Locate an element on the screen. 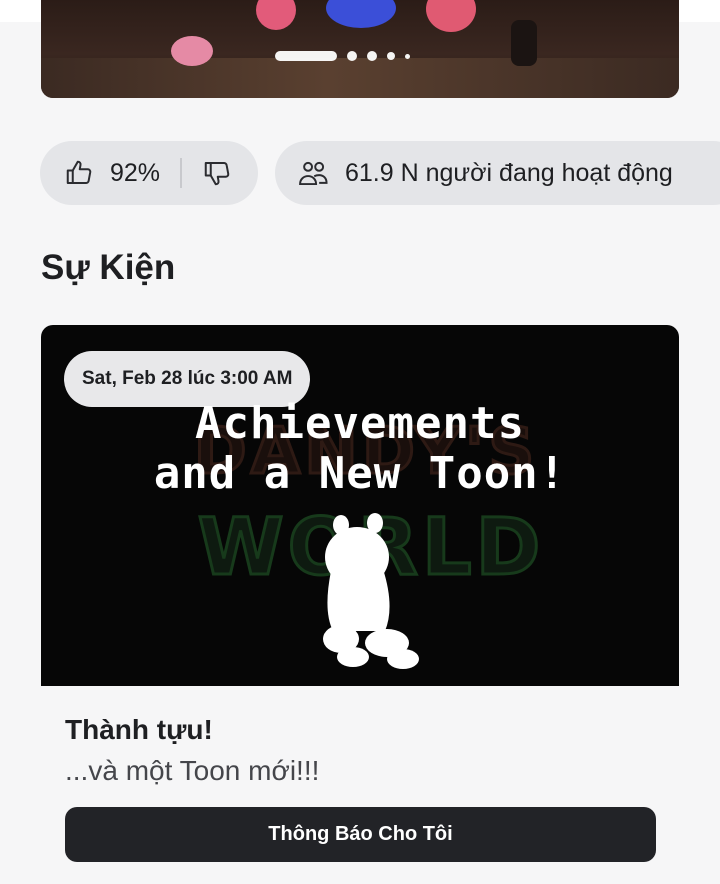  event-banner-headline: Achievements and a New Toon! is located at coordinates (360, 449).